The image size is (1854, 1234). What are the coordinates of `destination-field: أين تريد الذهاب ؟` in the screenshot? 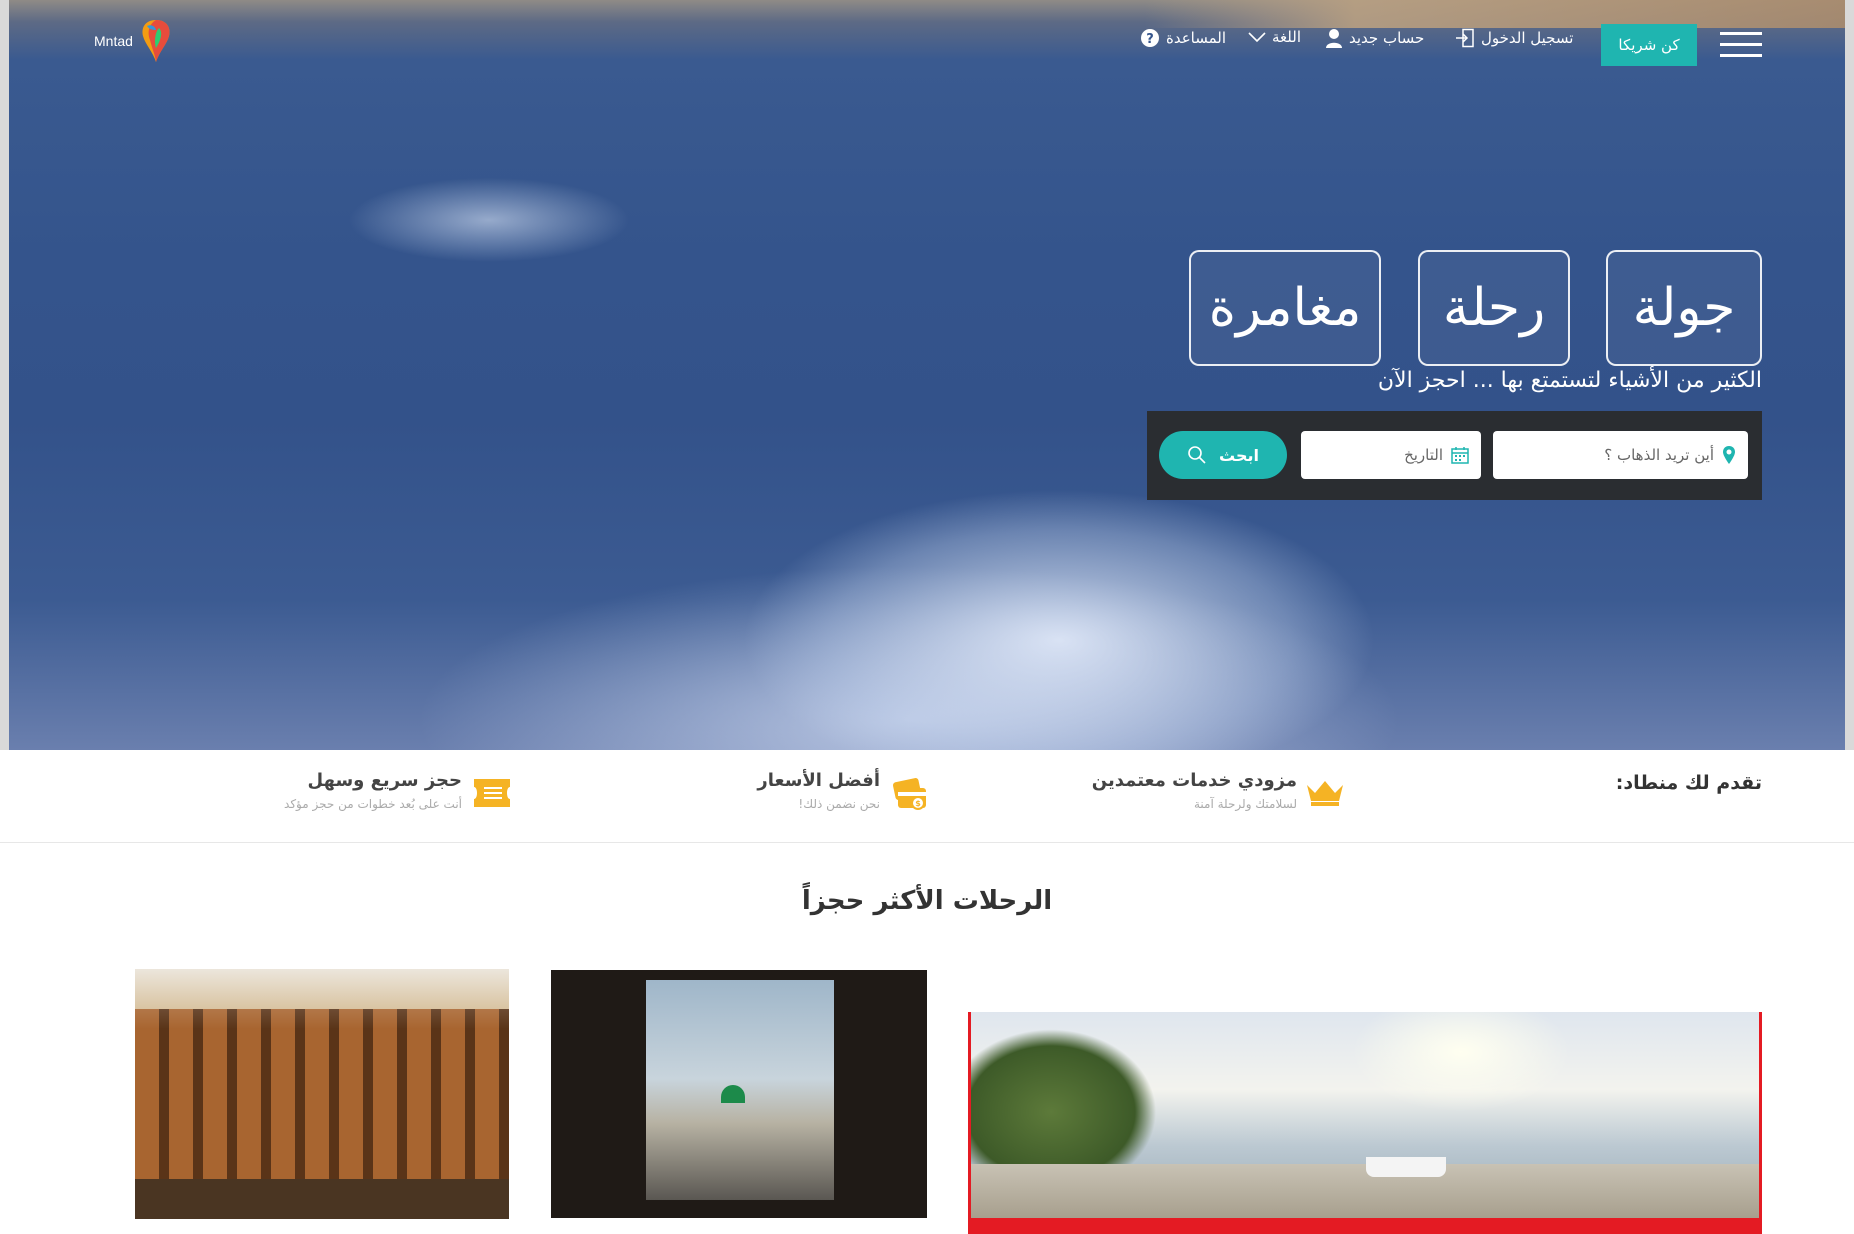 It's located at (1620, 455).